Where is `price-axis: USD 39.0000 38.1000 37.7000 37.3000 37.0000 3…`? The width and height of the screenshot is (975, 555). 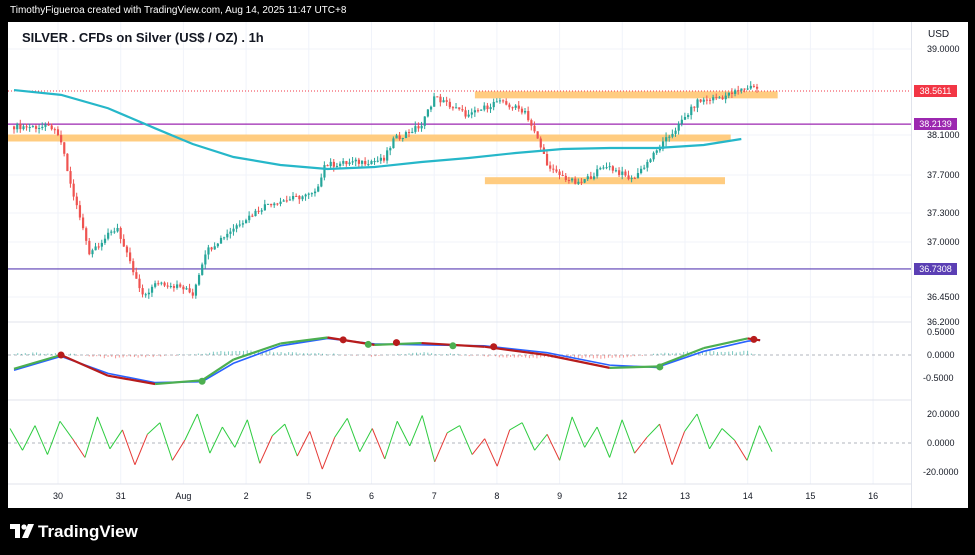
price-axis: USD 39.0000 38.1000 37.7000 37.3000 37.0000 3… is located at coordinates (939, 265).